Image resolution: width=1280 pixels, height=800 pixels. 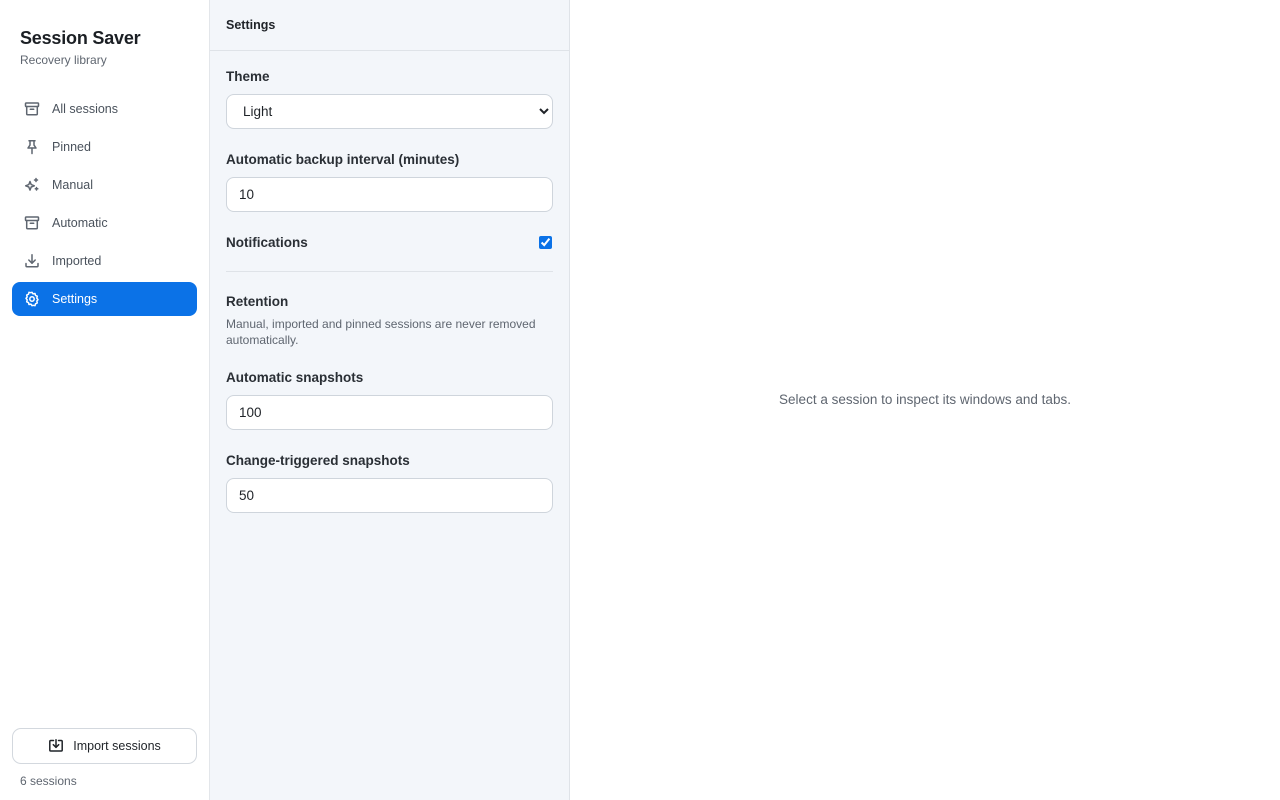 What do you see at coordinates (104, 299) in the screenshot?
I see `sidebar-item-settings: Settings` at bounding box center [104, 299].